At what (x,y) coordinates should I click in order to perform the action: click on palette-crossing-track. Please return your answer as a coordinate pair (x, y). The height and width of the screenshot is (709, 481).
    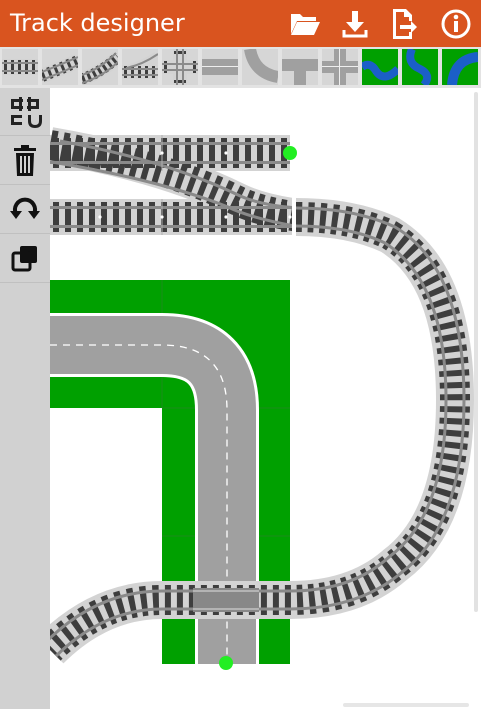
    Looking at the image, I should click on (180, 67).